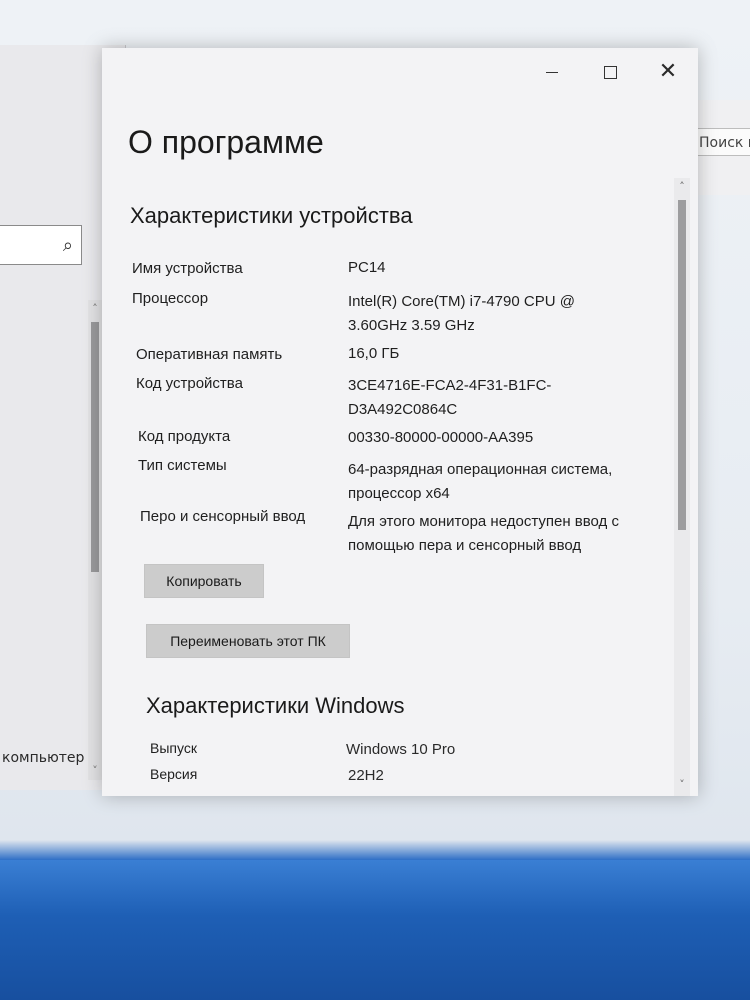 This screenshot has height=1000, width=750. I want to click on win-label-version: Версия, so click(174, 774).